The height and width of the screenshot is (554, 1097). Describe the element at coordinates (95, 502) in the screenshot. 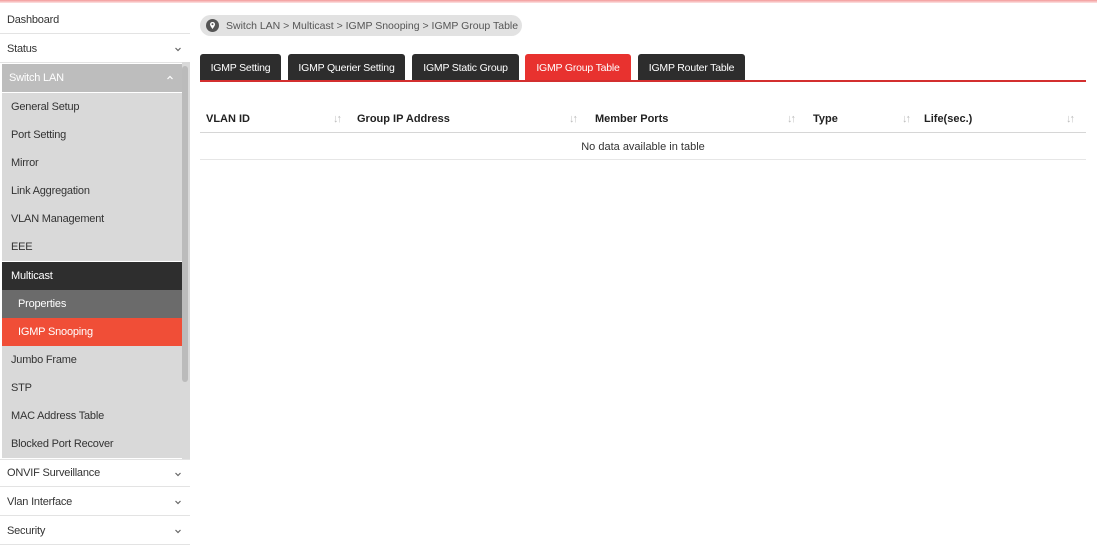

I see `sidebar-item-vlan-interface: Vlan Interface` at that location.